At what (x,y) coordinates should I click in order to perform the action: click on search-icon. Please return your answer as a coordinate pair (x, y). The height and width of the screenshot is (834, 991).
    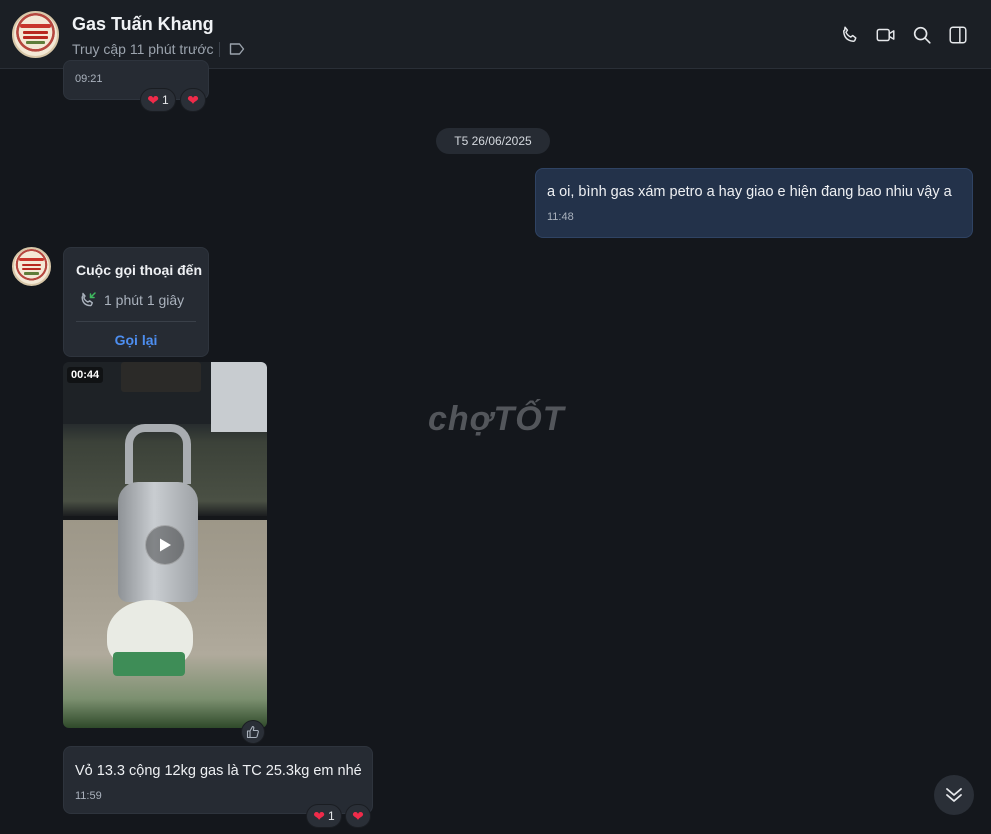
    Looking at the image, I should click on (922, 35).